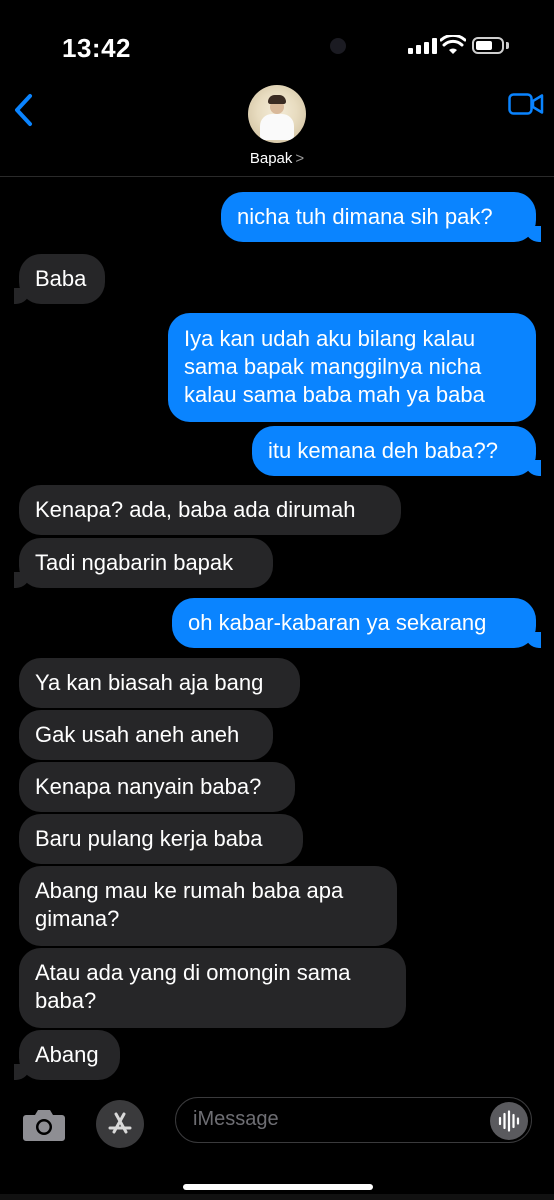 The height and width of the screenshot is (1200, 554). I want to click on message-text: Kenapa? ada, baba ada dirumah, so click(195, 509).